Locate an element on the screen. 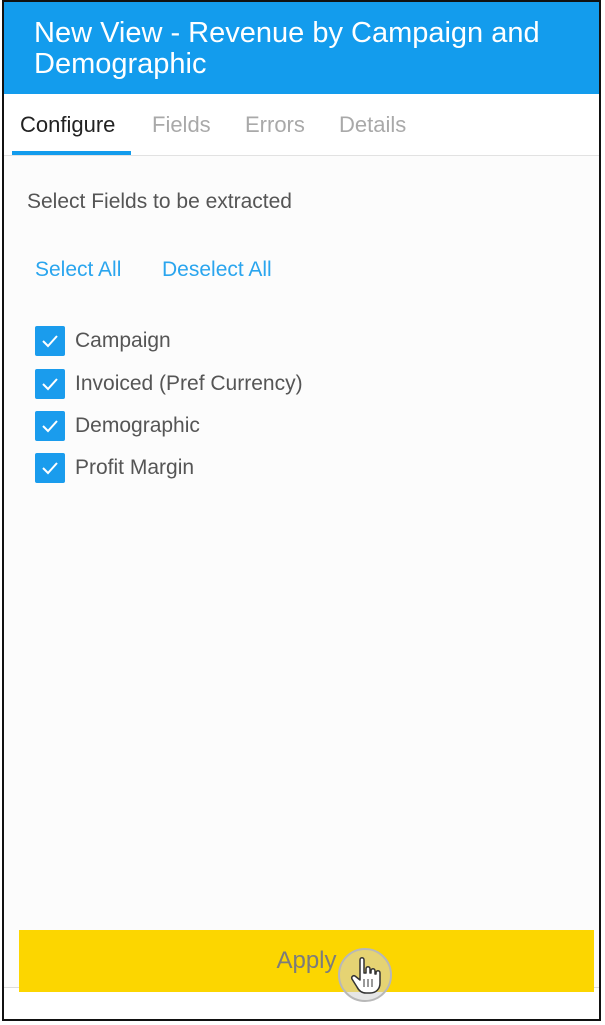 The width and height of the screenshot is (605, 1025). field-option-demographic: Demographic is located at coordinates (117, 426).